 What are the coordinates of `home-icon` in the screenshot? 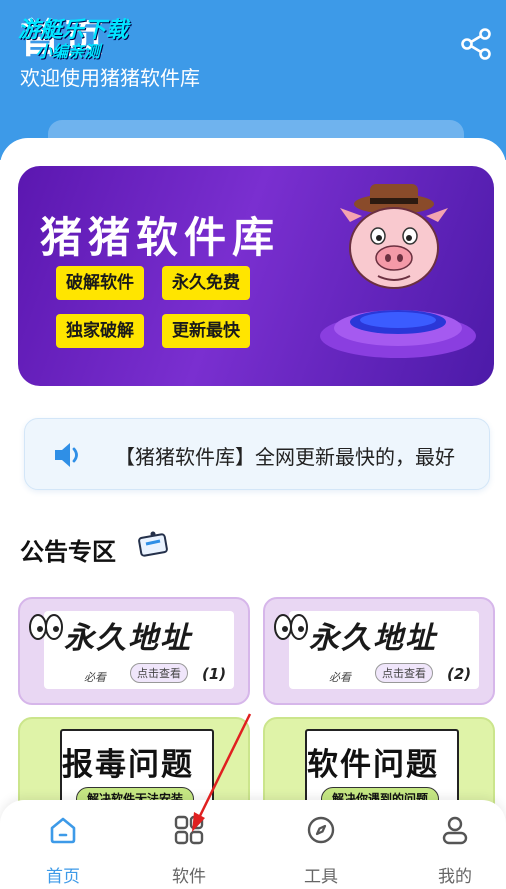 It's located at (63, 830).